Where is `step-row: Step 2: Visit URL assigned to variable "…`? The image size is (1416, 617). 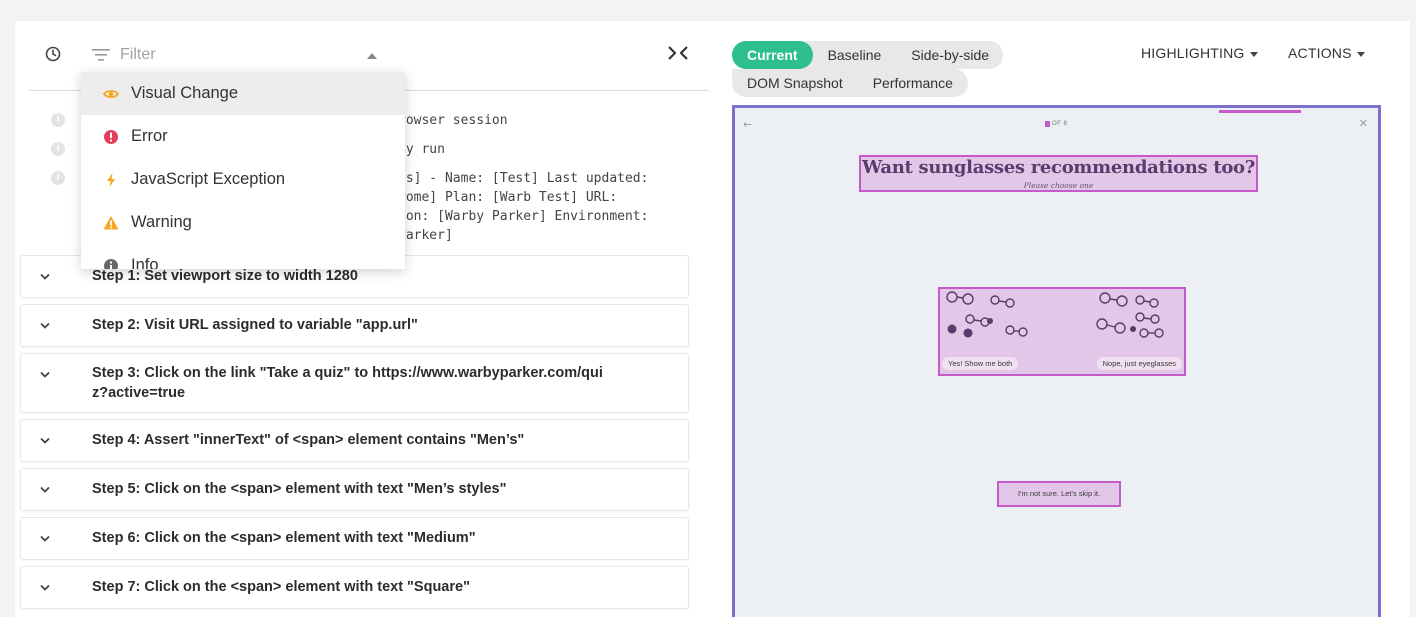
step-row: Step 2: Visit URL assigned to variable "… is located at coordinates (354, 325).